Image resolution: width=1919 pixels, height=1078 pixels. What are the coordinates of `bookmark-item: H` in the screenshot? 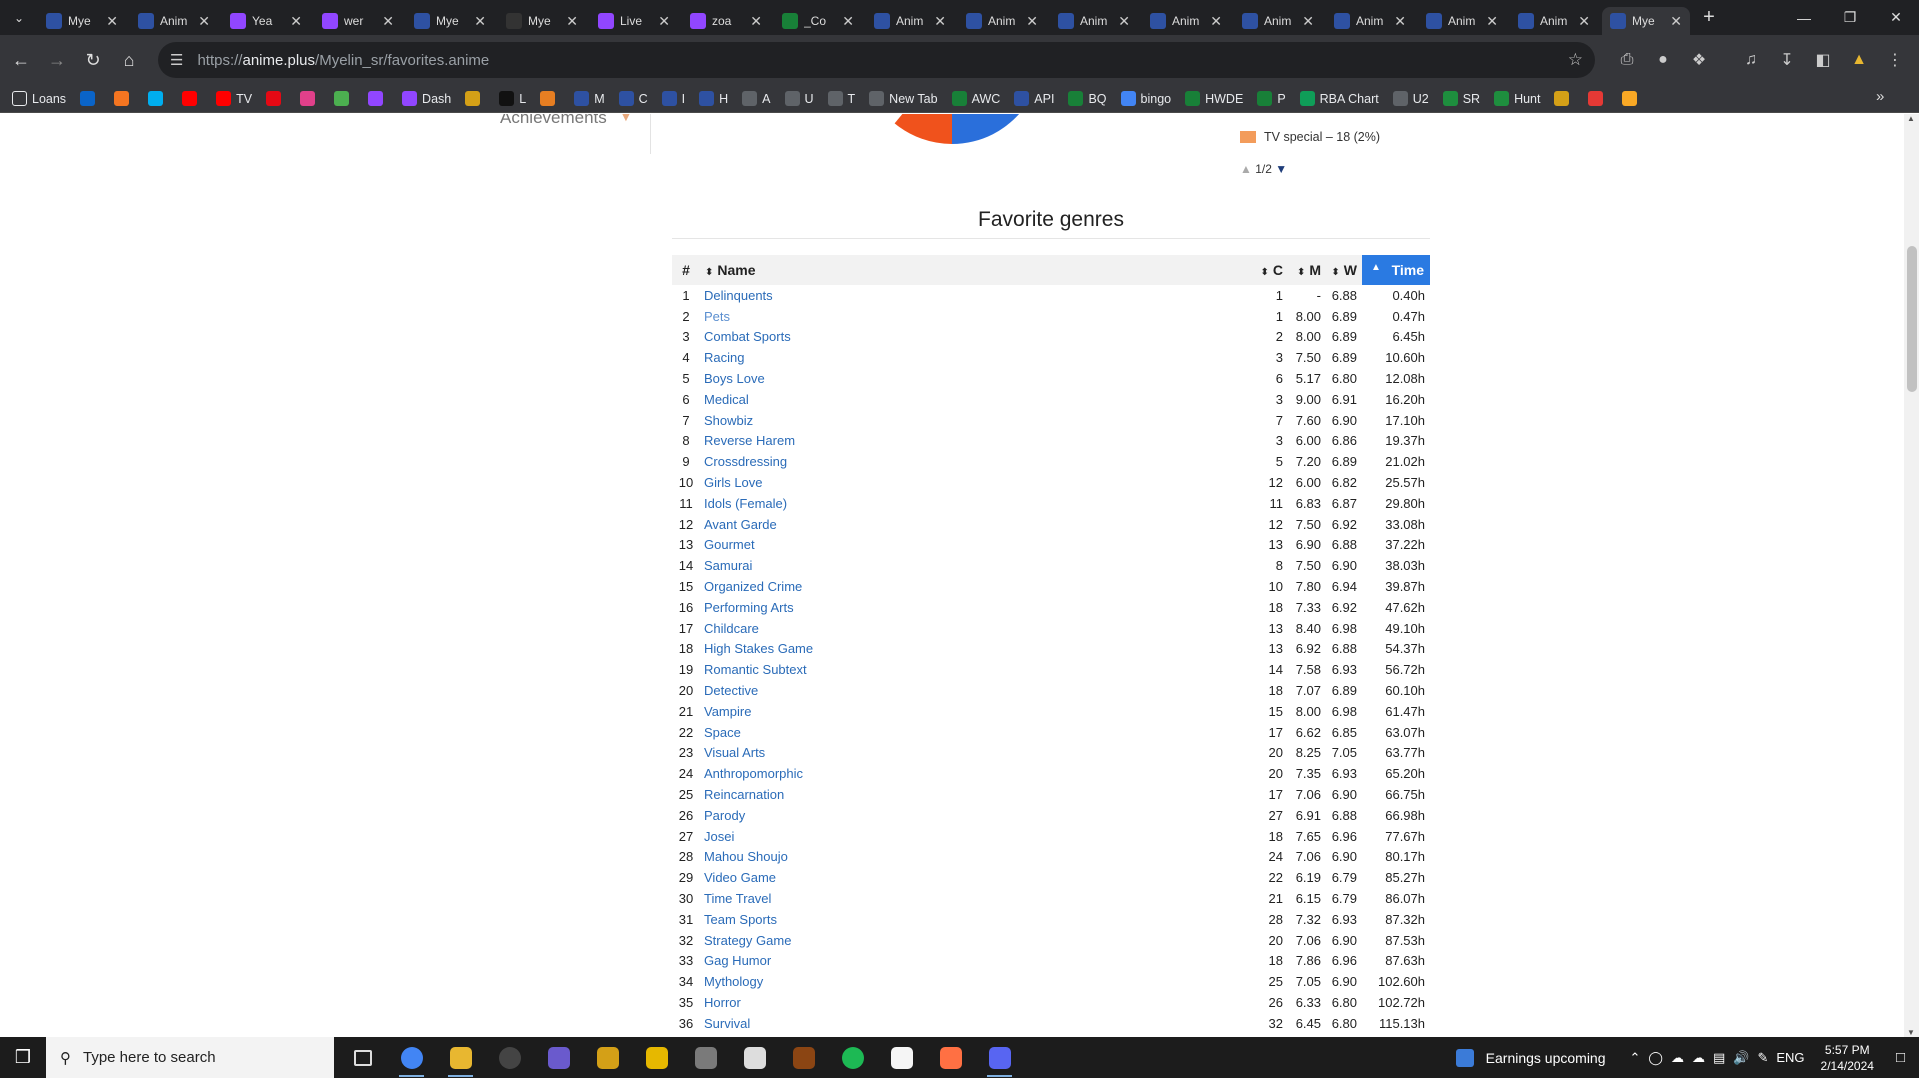 It's located at (713, 98).